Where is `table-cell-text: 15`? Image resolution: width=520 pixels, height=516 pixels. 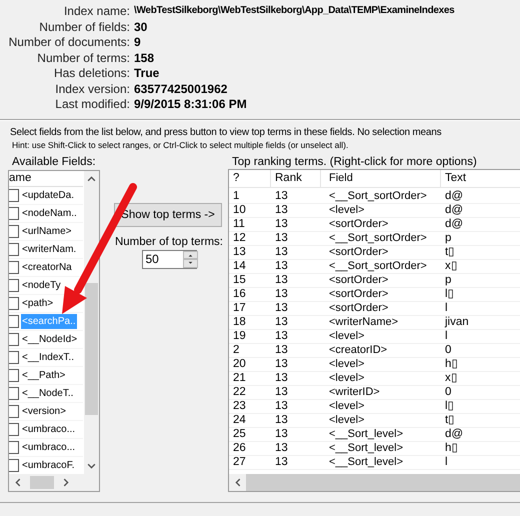 table-cell-text: 15 is located at coordinates (239, 280).